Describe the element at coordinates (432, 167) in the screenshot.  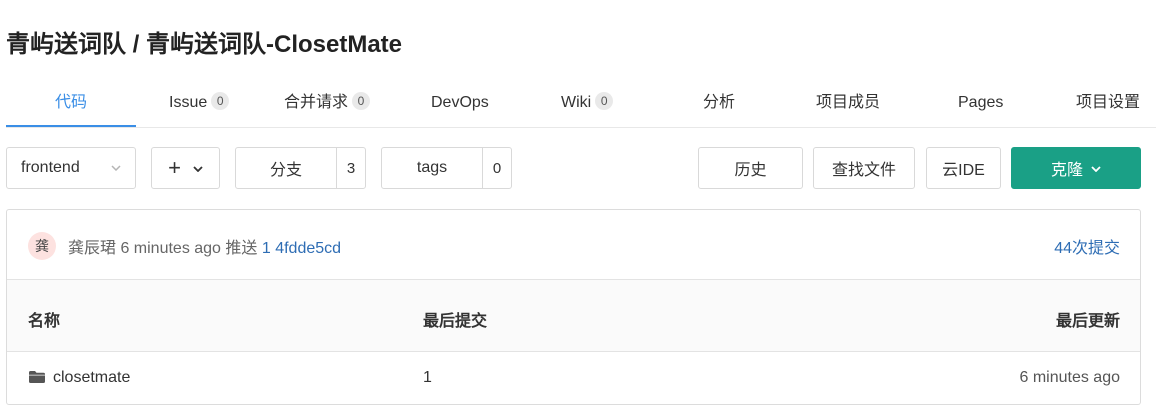
I see `tags-label: tags` at that location.